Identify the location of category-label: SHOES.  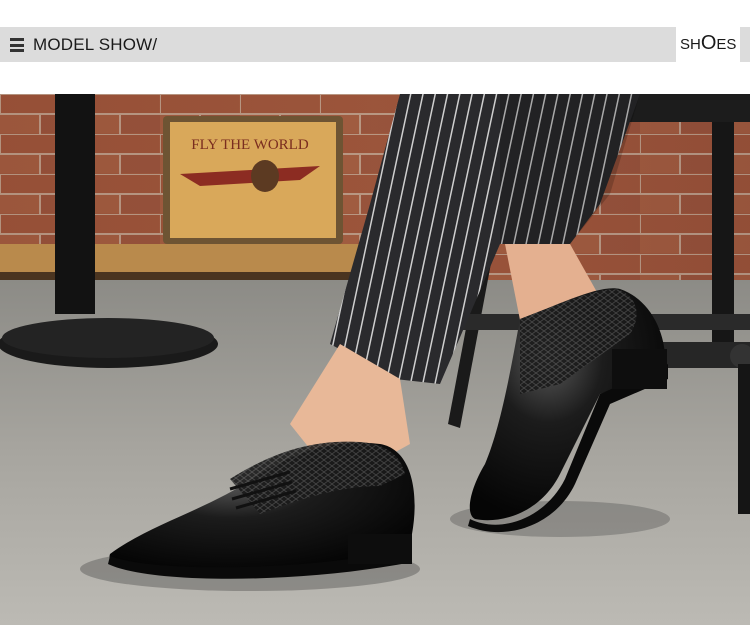
(708, 43).